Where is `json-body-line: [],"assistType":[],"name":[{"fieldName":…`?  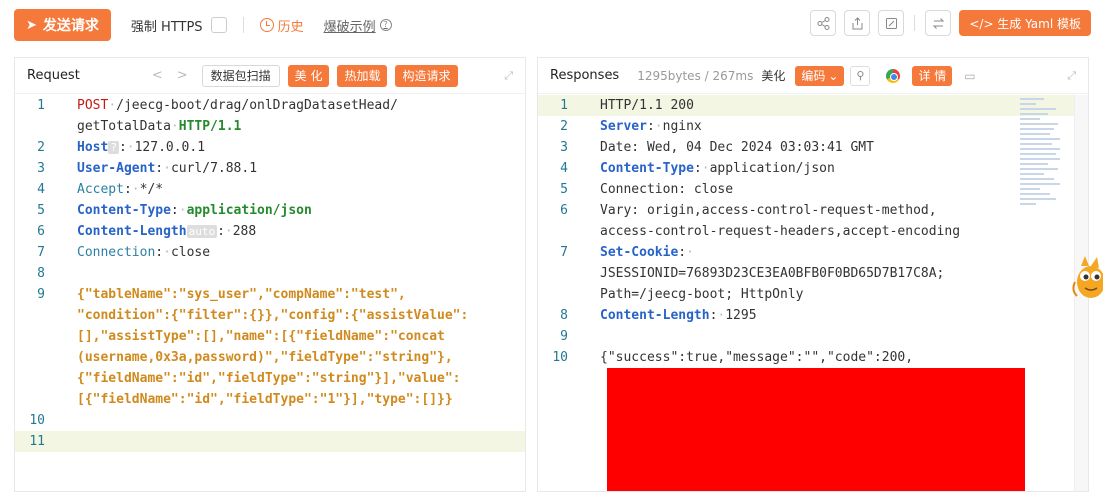 json-body-line: [],"assistType":[],"name":[{"fieldName":… is located at coordinates (261, 336).